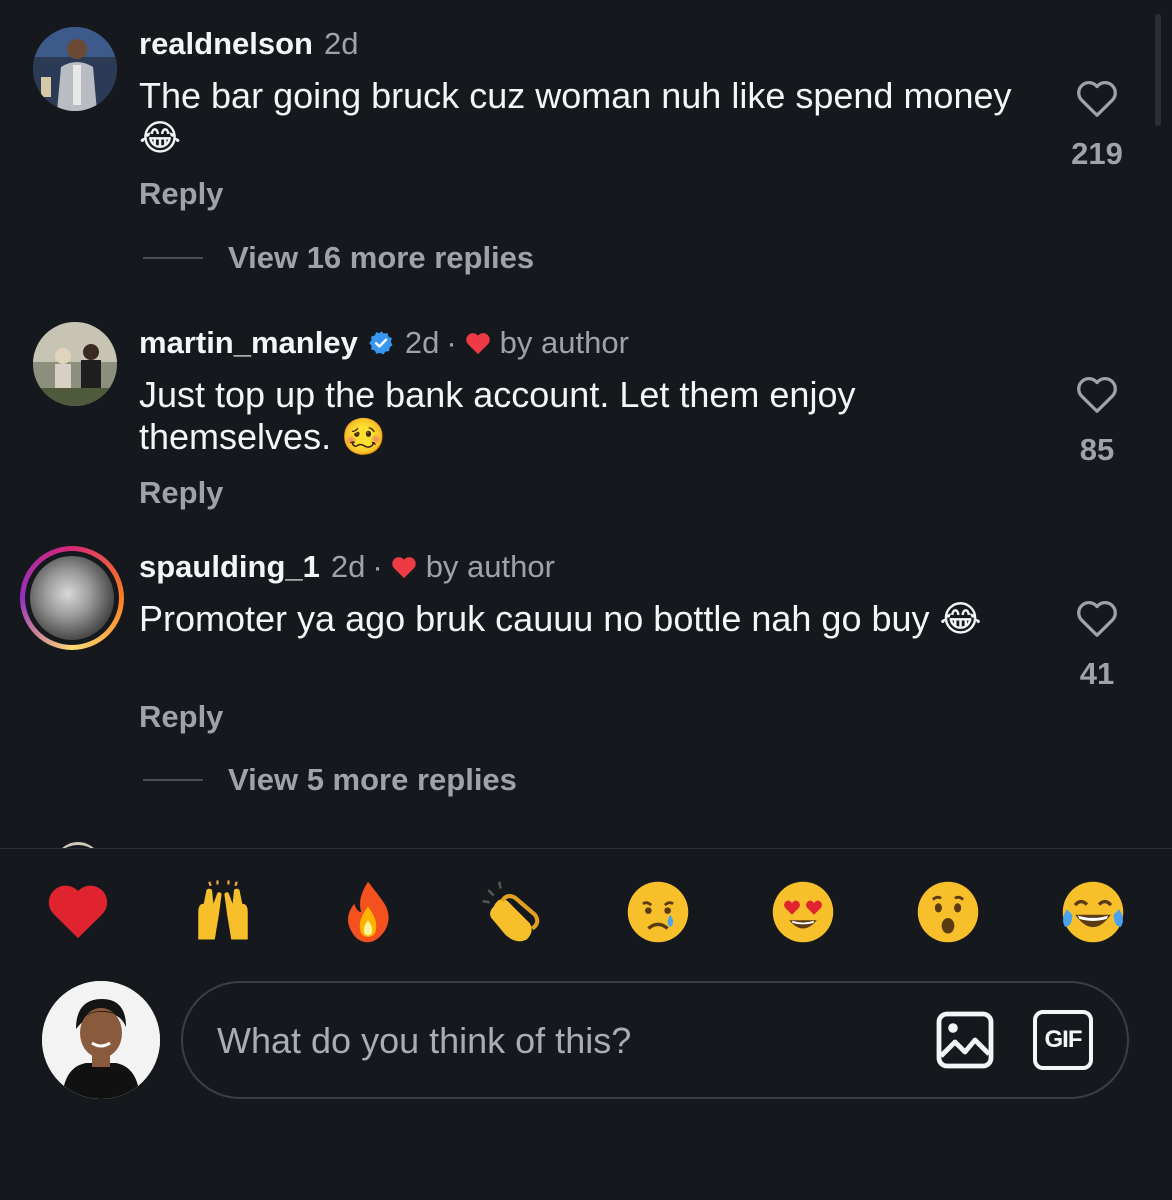  I want to click on comment-input, so click(567, 1041).